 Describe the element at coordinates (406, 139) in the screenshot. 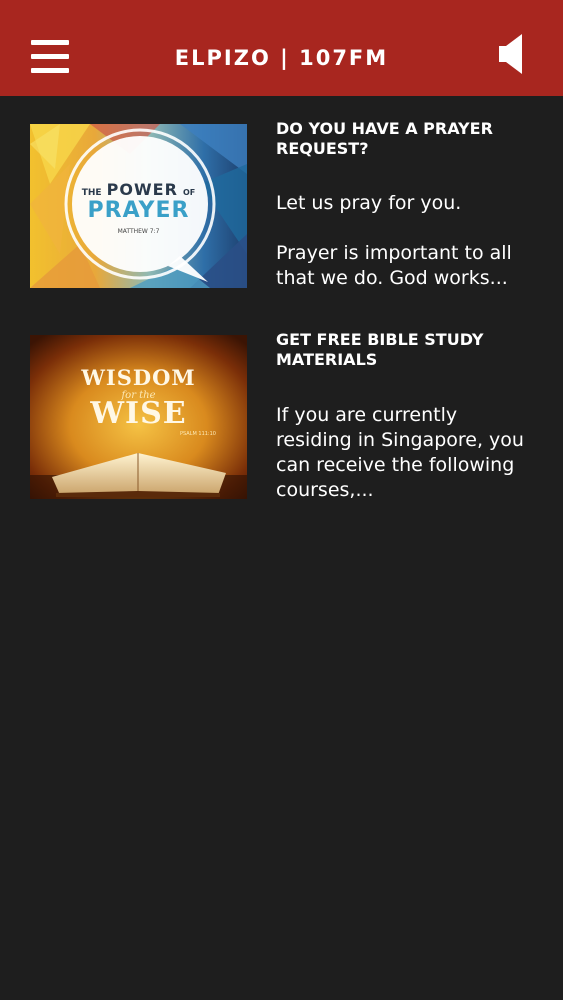

I see `article-title: DO YOU HAVE A PRAYER REQUEST?` at that location.